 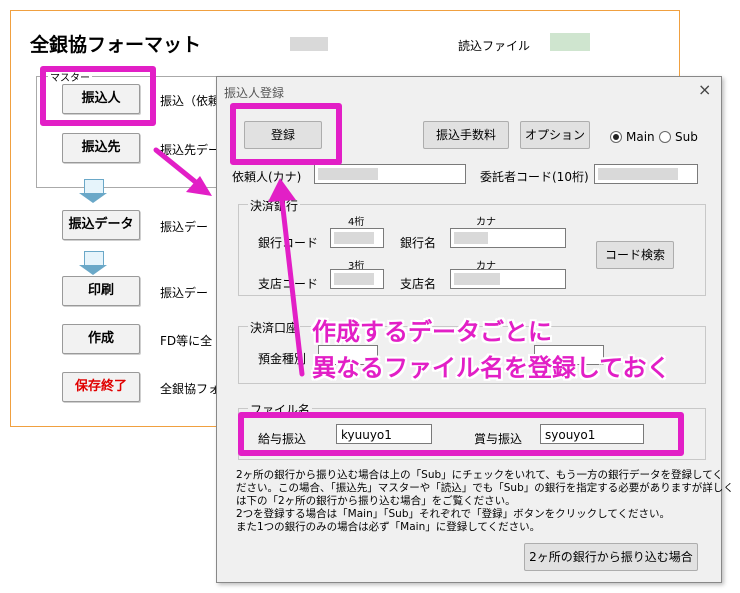 I want to click on annotation-arrows, so click(x=229, y=262).